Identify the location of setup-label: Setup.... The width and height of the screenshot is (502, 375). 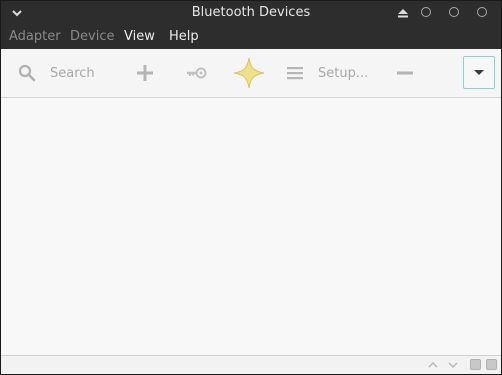
(343, 73).